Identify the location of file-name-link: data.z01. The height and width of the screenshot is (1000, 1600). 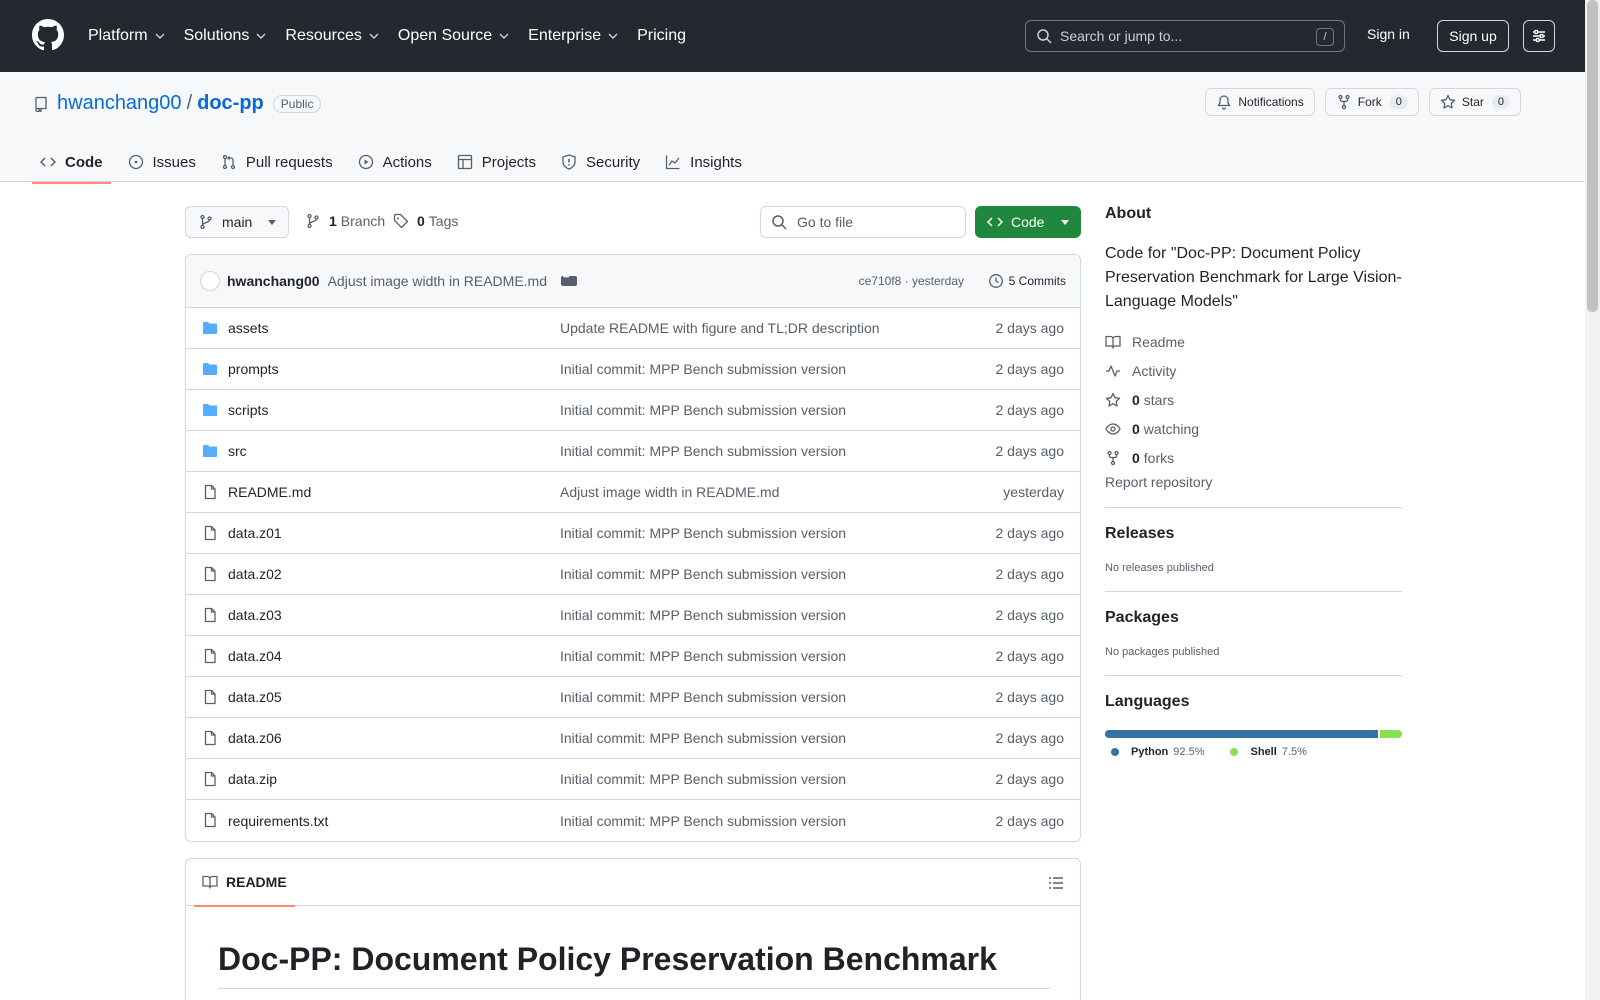
(255, 533).